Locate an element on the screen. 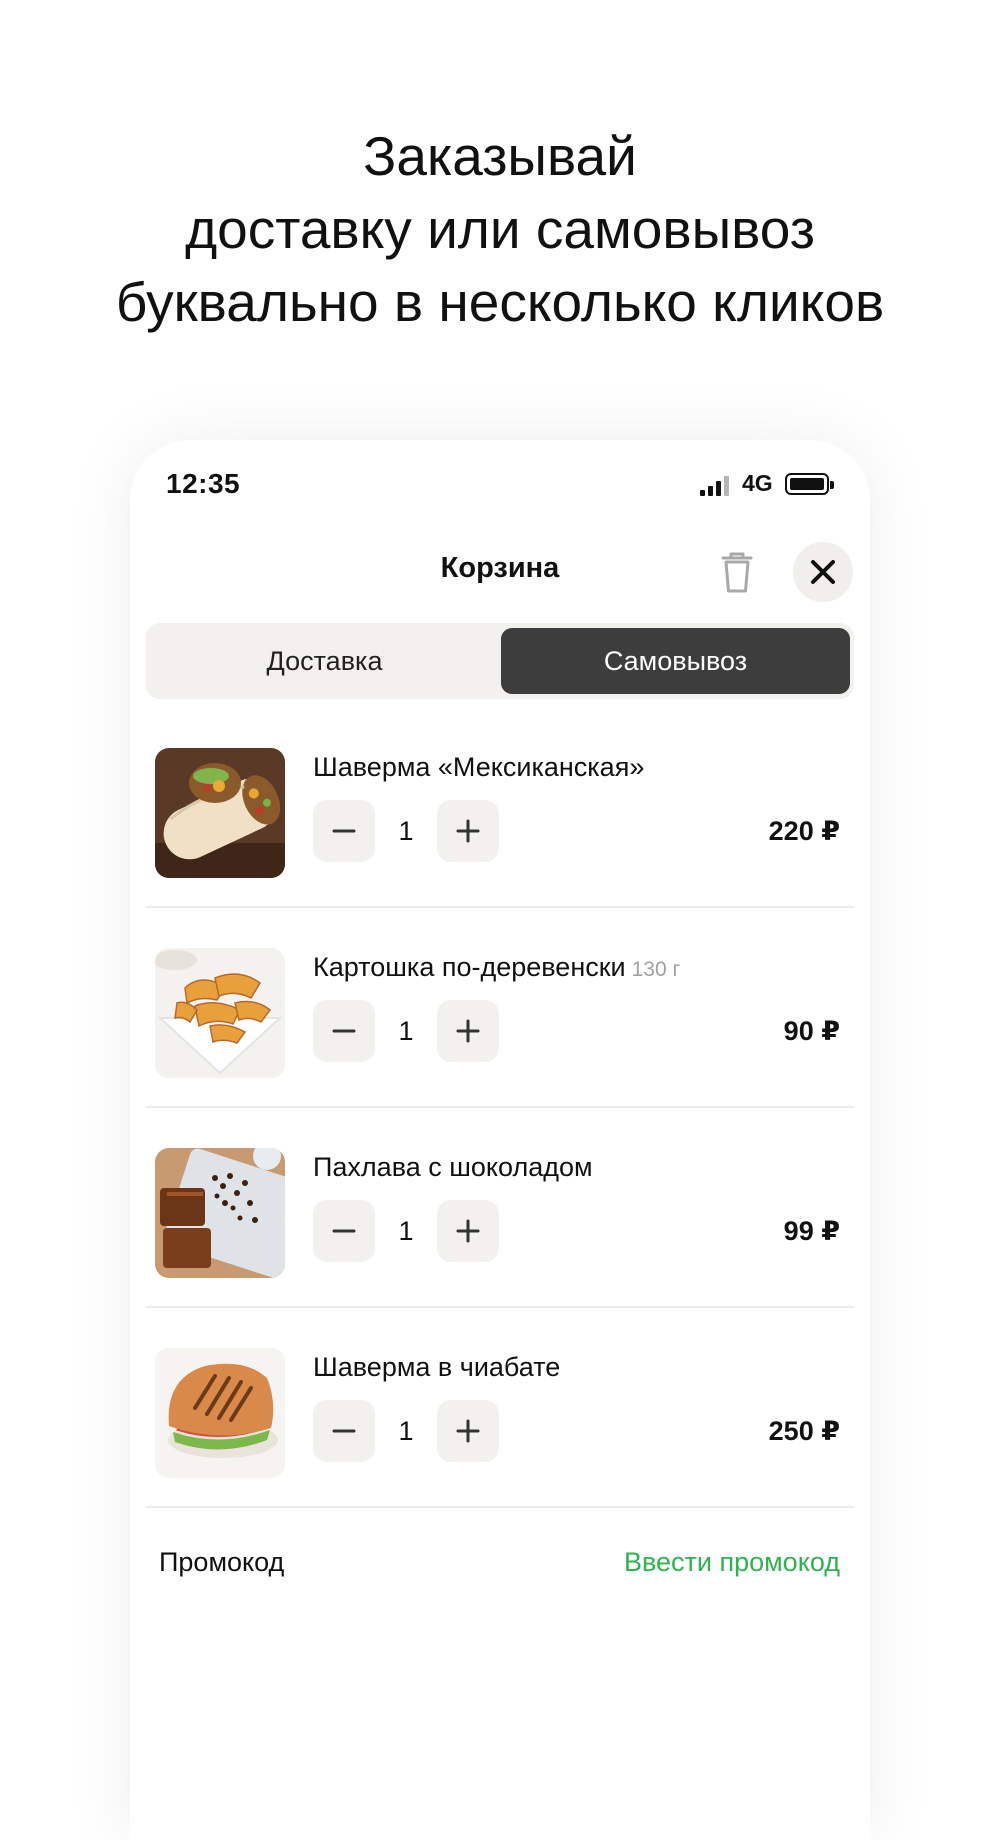  item-name: Шаверма в чиабате is located at coordinates (436, 1367).